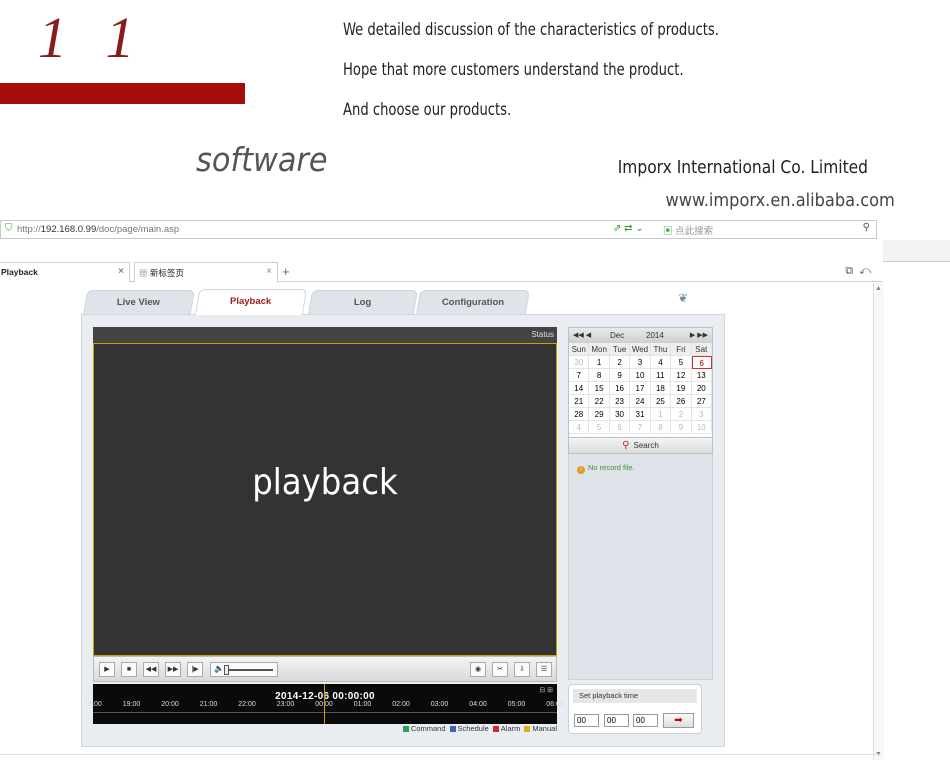  I want to click on browser-tab-new: ▦ 新标签页 ×, so click(206, 272).